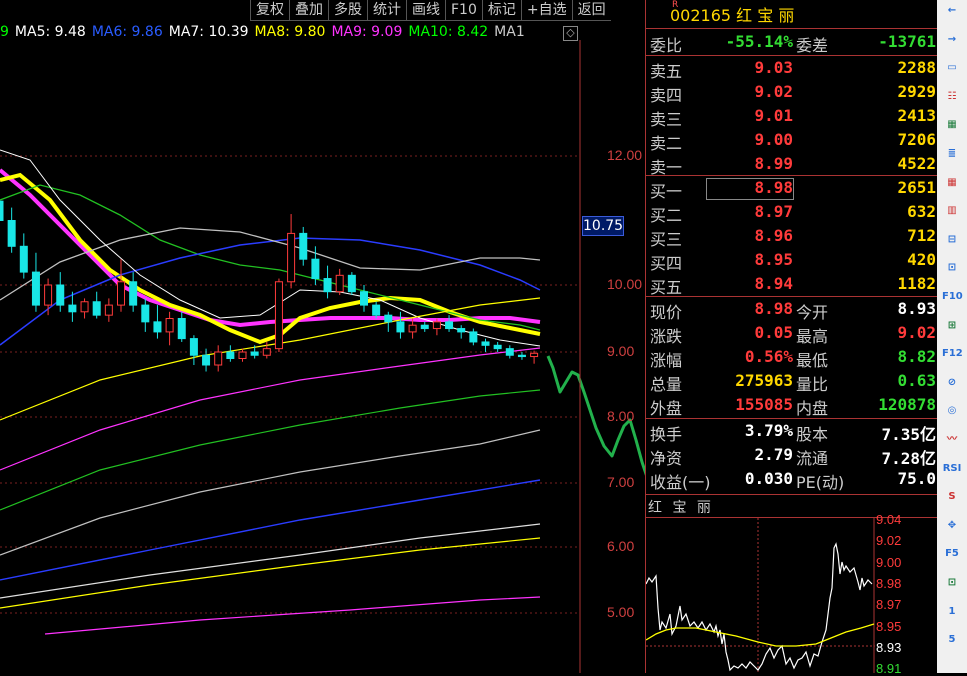 The height and width of the screenshot is (676, 967). I want to click on stats2-row: 换手 3.79% 股本 7.35亿, so click(792, 432).